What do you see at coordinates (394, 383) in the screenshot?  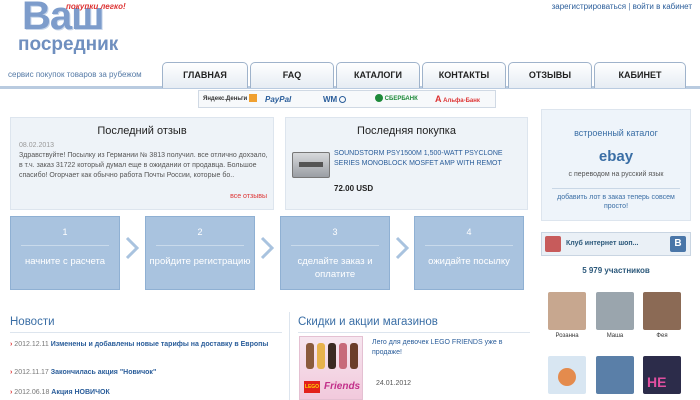 I see `promo-date: 24.01.2012` at bounding box center [394, 383].